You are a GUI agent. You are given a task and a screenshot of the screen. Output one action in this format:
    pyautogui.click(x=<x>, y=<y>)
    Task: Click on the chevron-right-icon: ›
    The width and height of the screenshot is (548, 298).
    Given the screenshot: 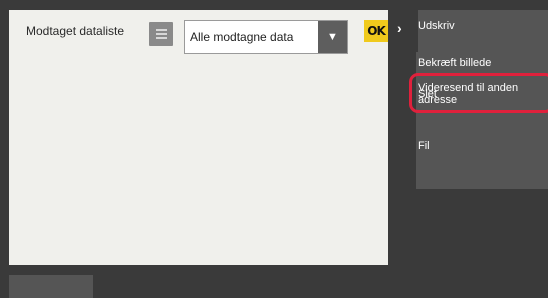 What is the action you would take?
    pyautogui.click(x=399, y=28)
    